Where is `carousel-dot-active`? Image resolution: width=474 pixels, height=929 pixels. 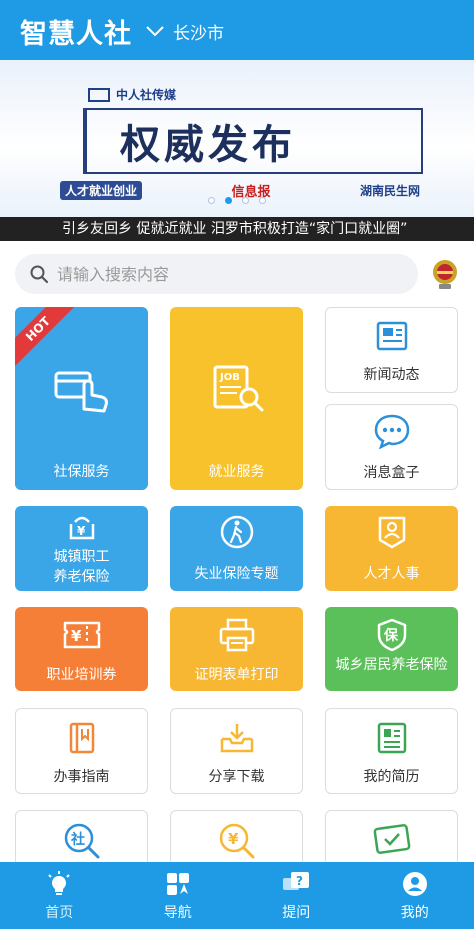 carousel-dot-active is located at coordinates (228, 200).